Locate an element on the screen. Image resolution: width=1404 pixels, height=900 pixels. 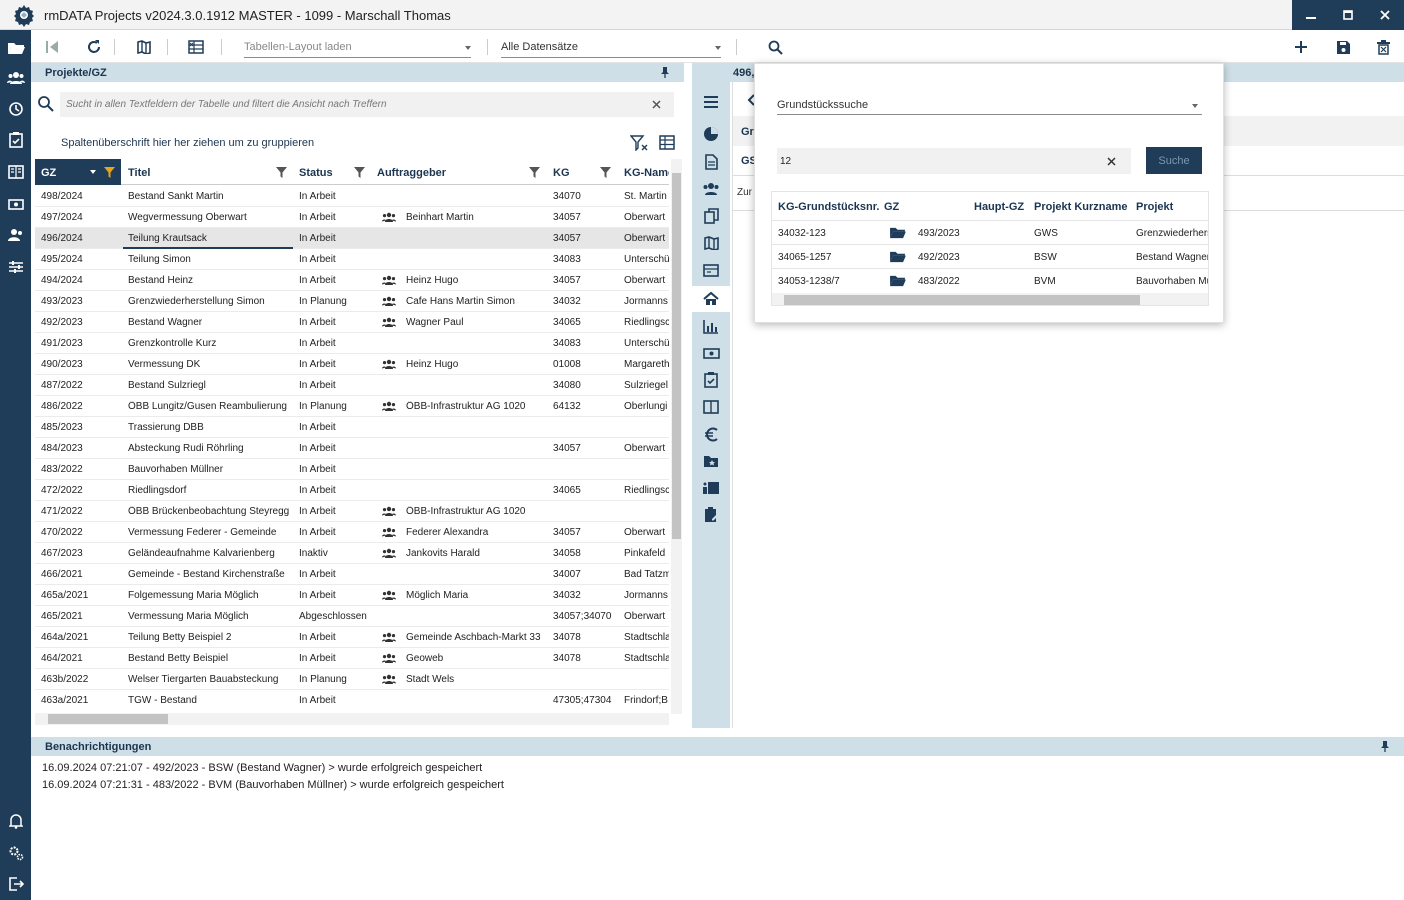
side-copy is located at coordinates (711, 216).